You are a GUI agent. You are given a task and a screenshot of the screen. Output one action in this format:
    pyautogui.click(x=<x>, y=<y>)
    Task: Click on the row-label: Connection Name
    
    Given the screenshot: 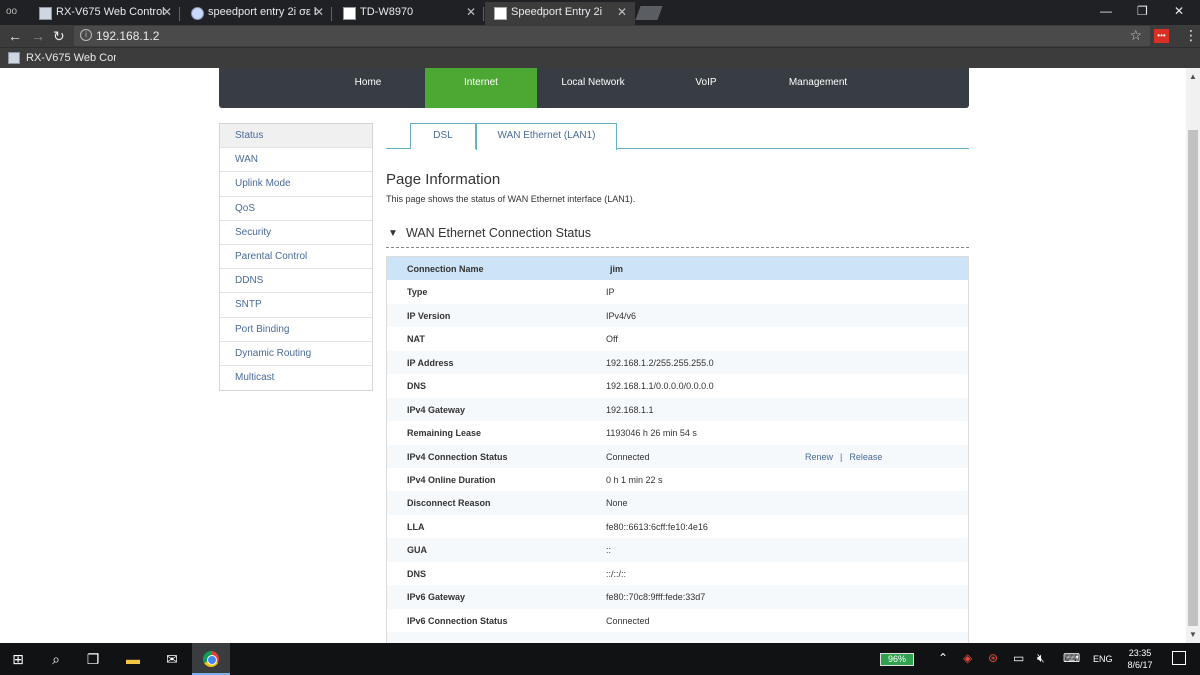 What is the action you would take?
    pyautogui.click(x=445, y=269)
    